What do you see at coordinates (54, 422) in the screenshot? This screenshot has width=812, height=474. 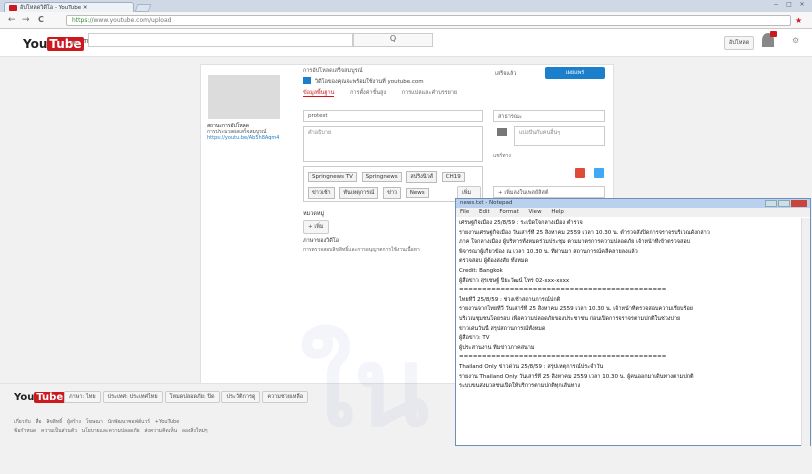 I see `footer-link: ลิขสิทธิ์` at bounding box center [54, 422].